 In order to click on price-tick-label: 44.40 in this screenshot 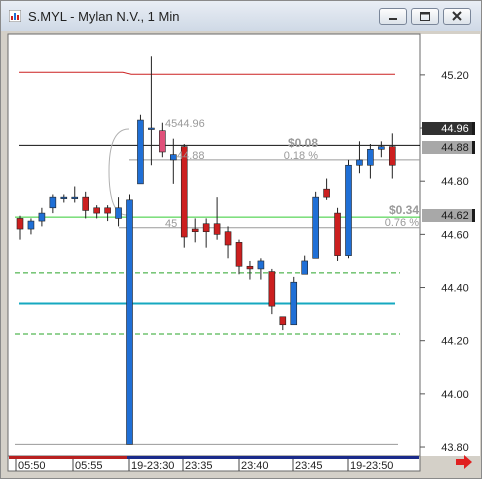, I will do `click(455, 289)`.